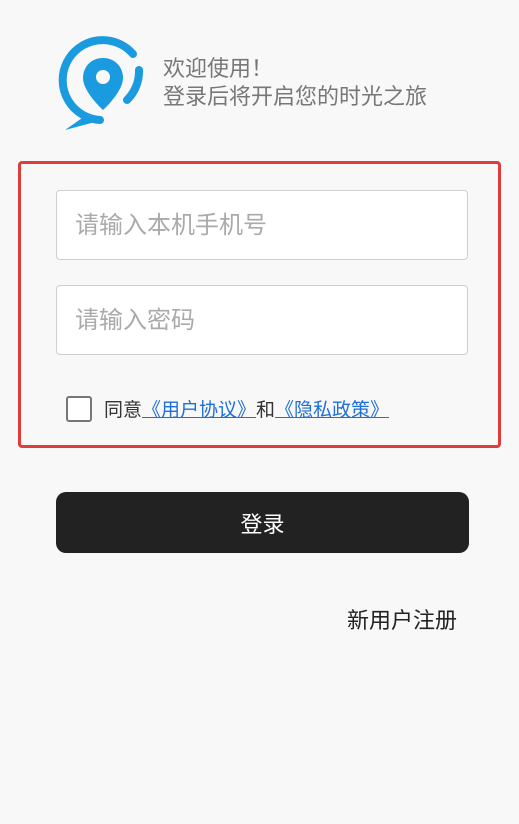  I want to click on register-link: 新用户注册, so click(402, 619).